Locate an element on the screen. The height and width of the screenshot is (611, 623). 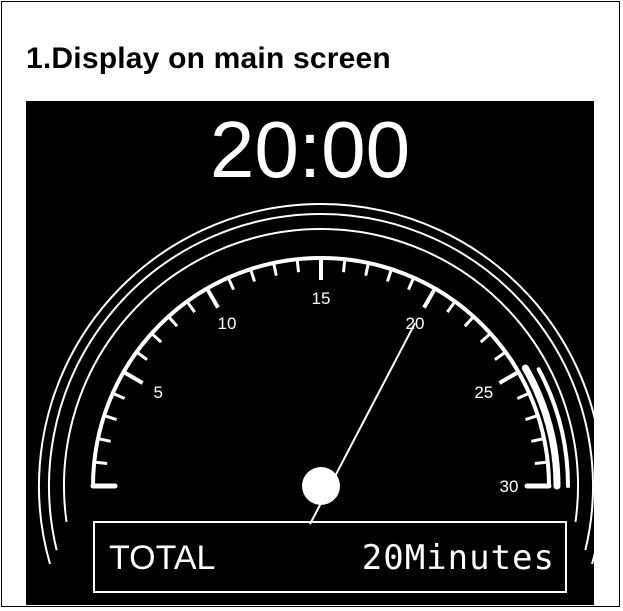
total-time-box: TOTAL 20Minutes is located at coordinates (330, 557).